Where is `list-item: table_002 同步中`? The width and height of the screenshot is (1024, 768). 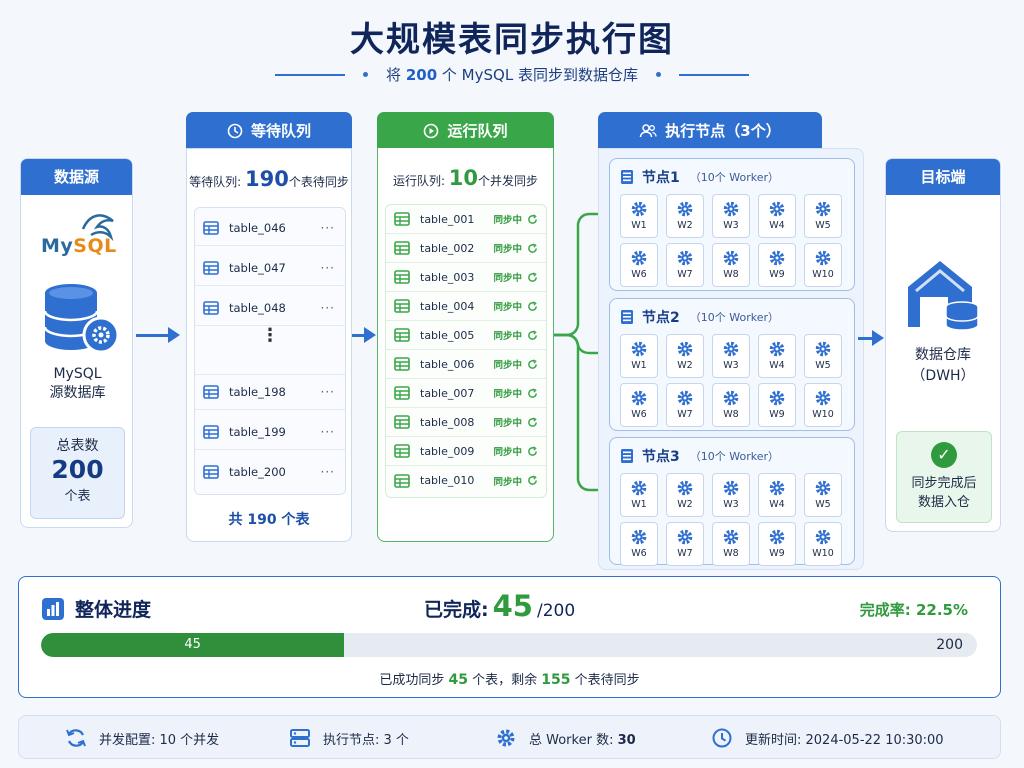 list-item: table_002 同步中 is located at coordinates (466, 248).